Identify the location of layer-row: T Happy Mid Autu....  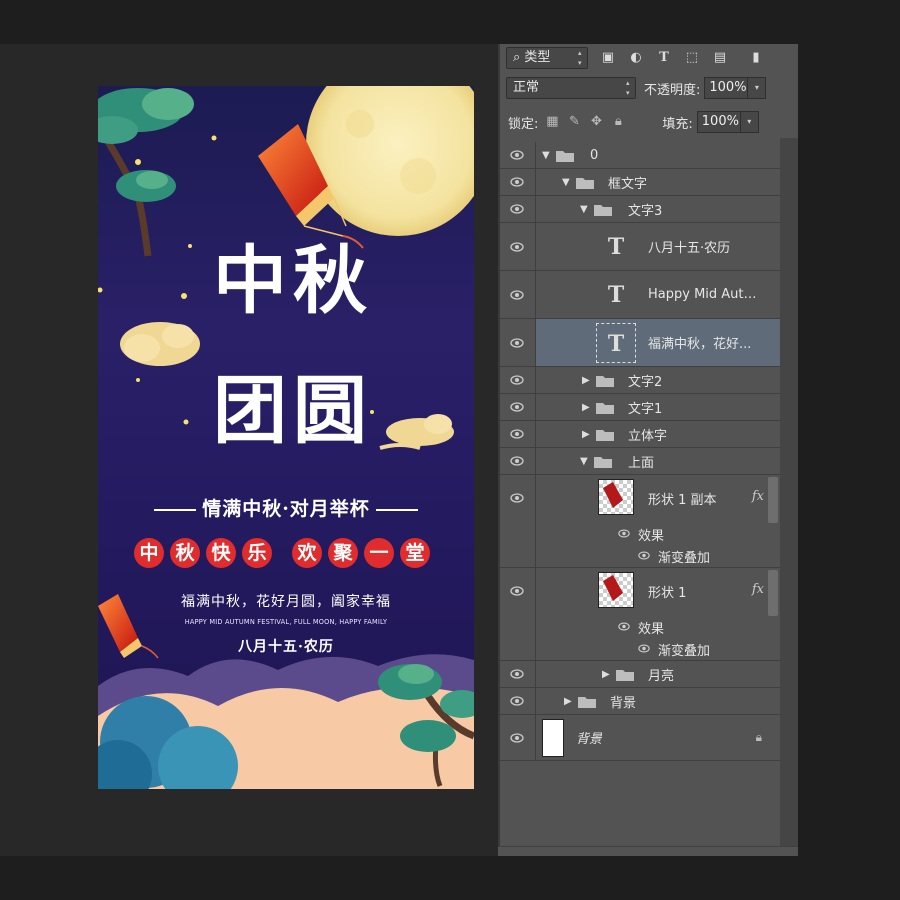
(640, 295).